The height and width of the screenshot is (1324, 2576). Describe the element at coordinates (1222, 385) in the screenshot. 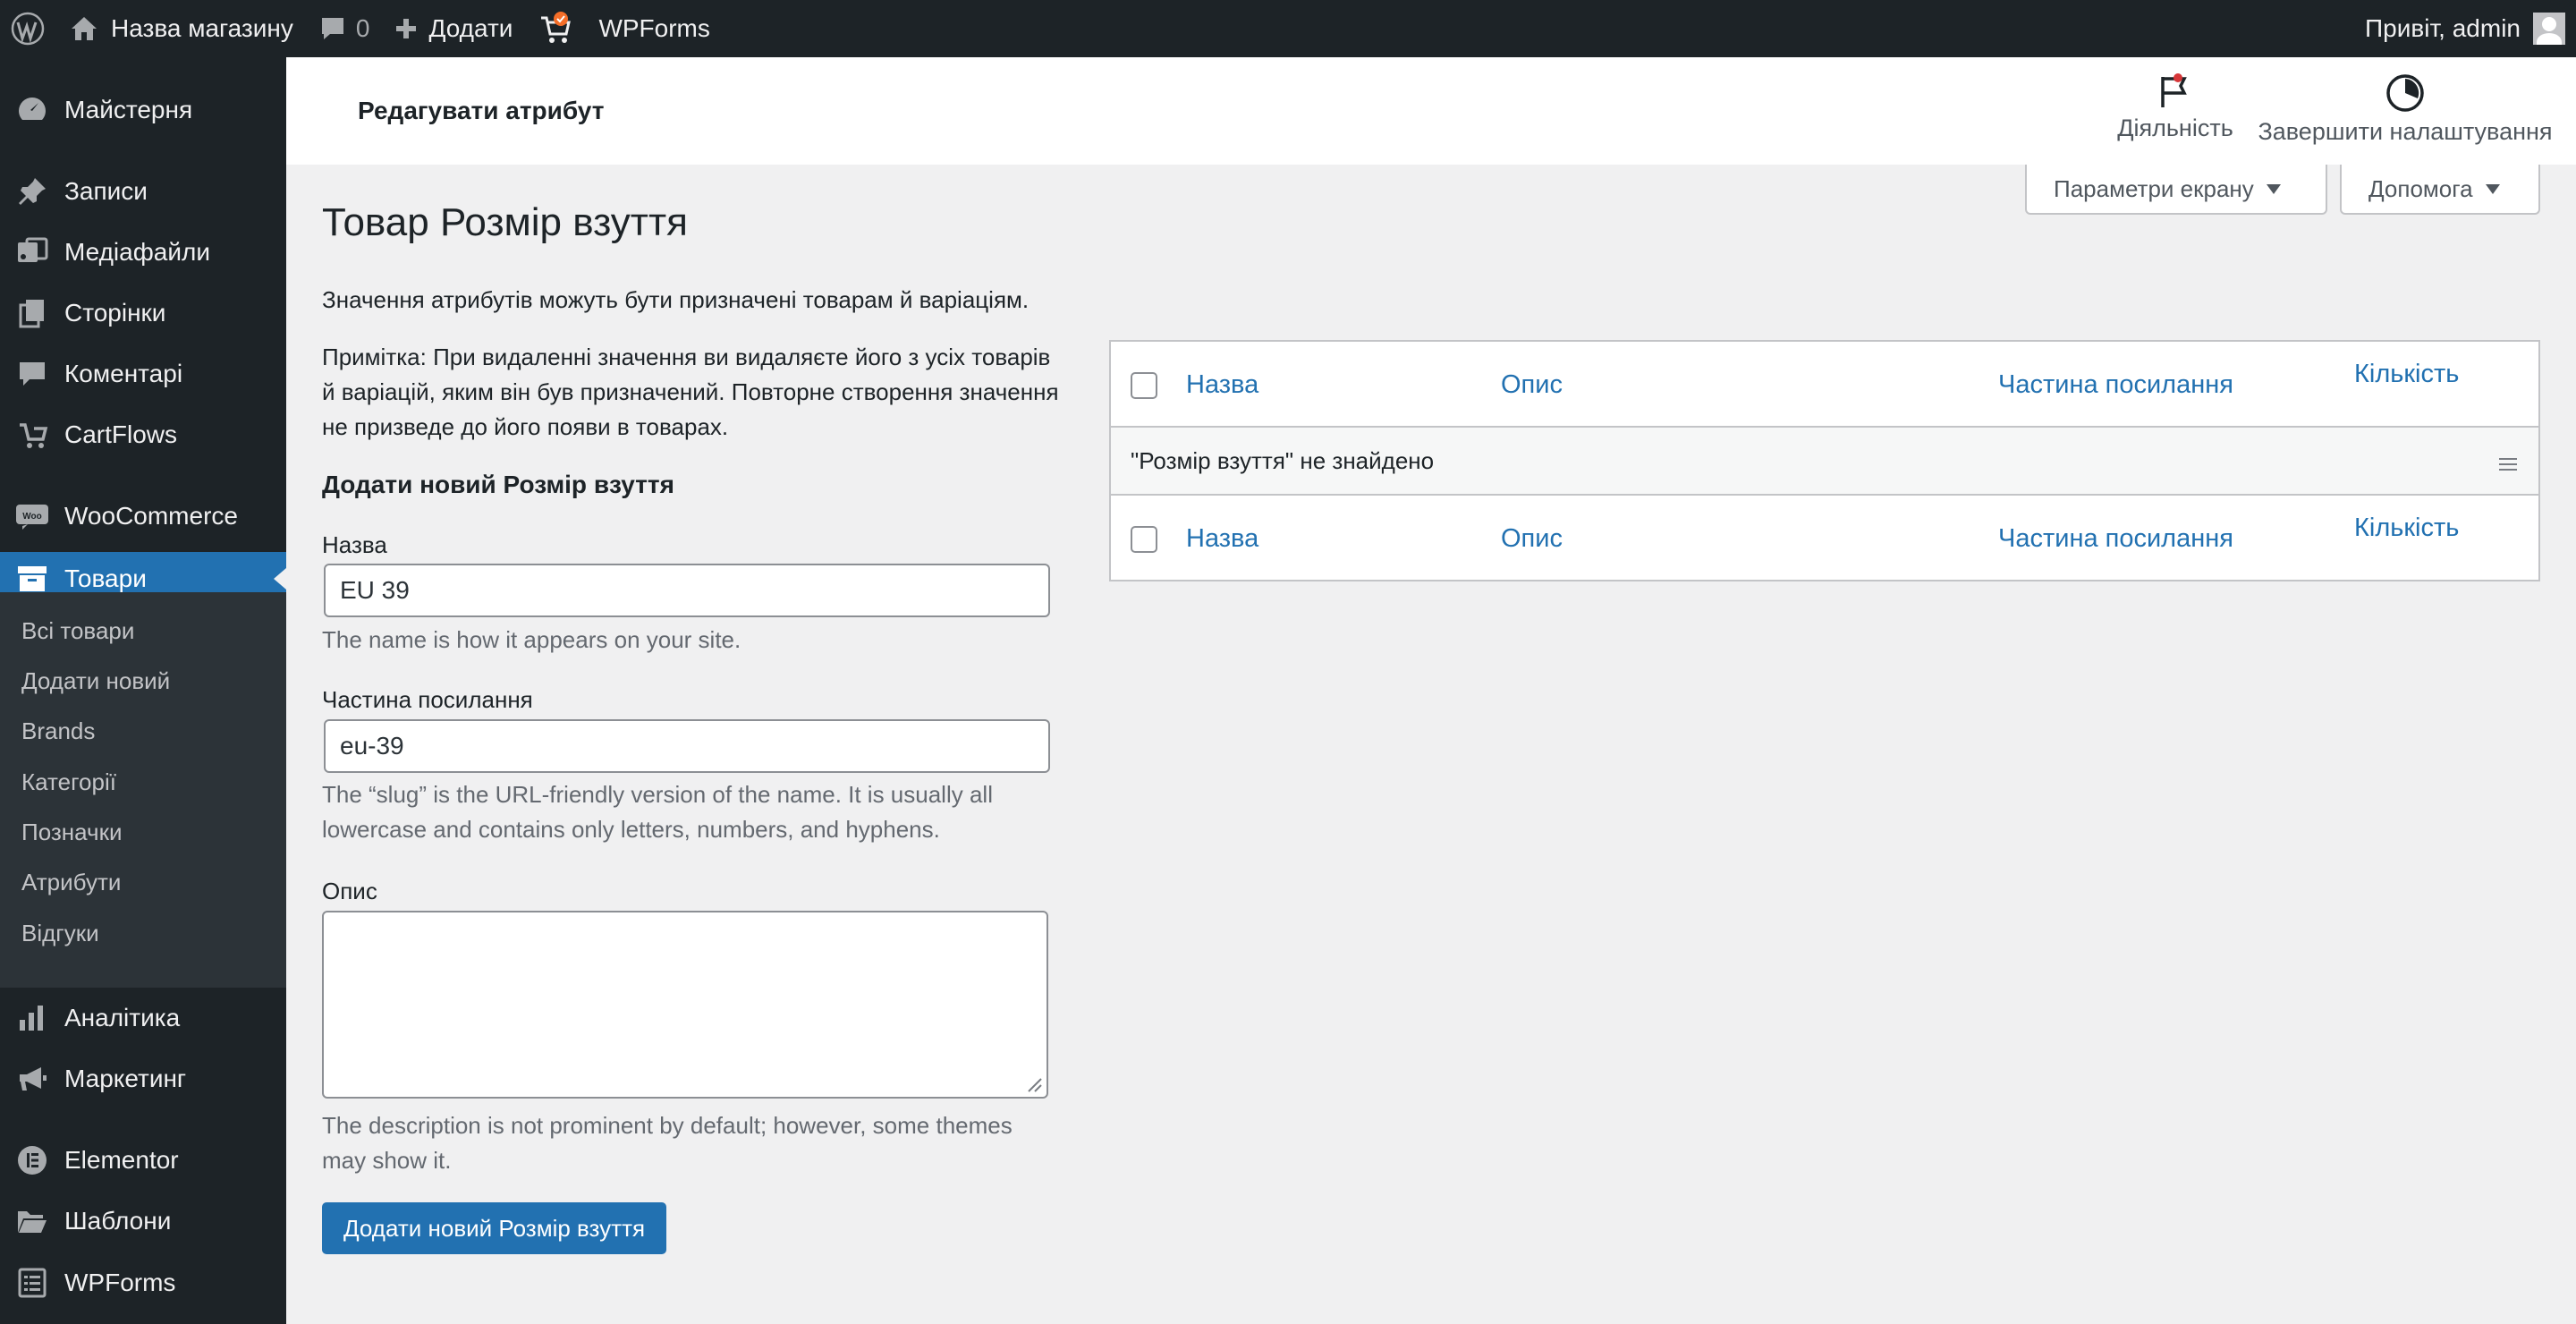

I see `column-name: Назва` at that location.